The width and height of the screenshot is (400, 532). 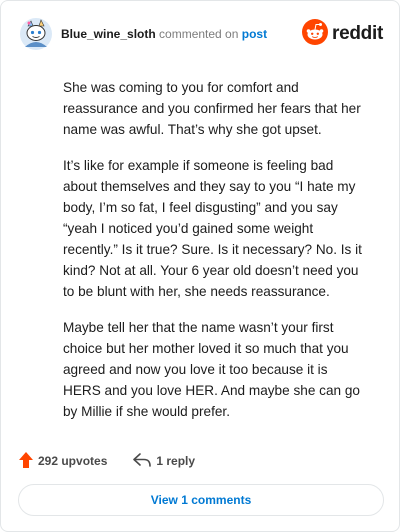 I want to click on upvote-button: 292 upvotes, so click(x=63, y=461).